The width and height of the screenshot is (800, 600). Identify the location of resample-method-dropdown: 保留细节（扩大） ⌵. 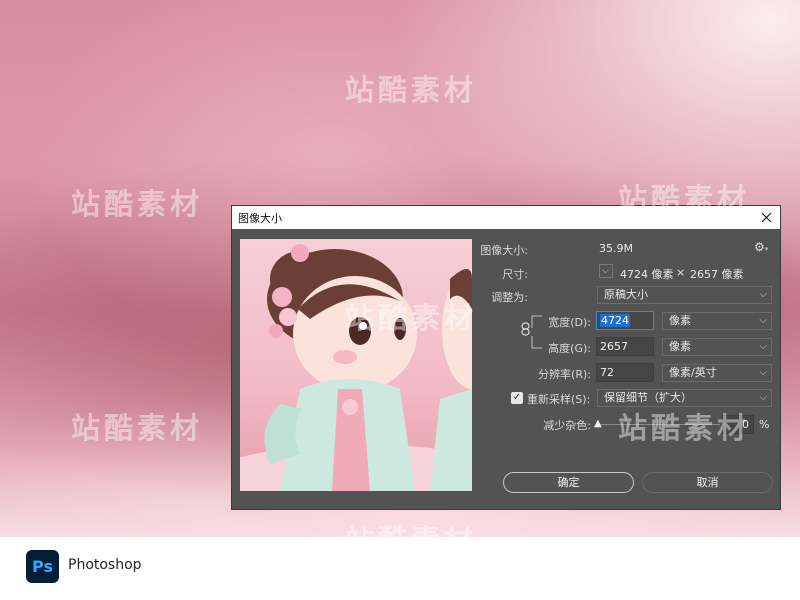
(684, 398).